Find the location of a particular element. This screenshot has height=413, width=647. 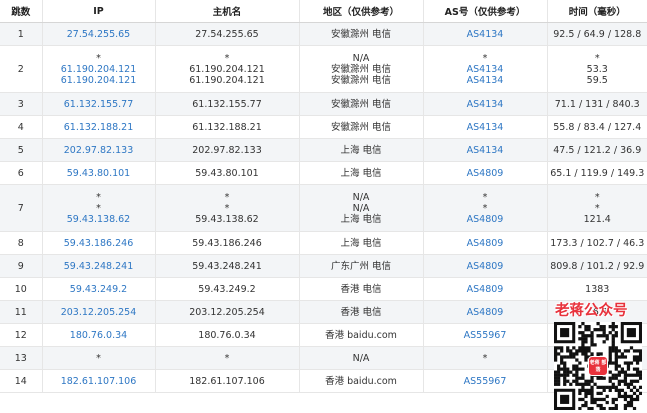

cell-ip-value-link: 59.43.249.2 is located at coordinates (99, 289).